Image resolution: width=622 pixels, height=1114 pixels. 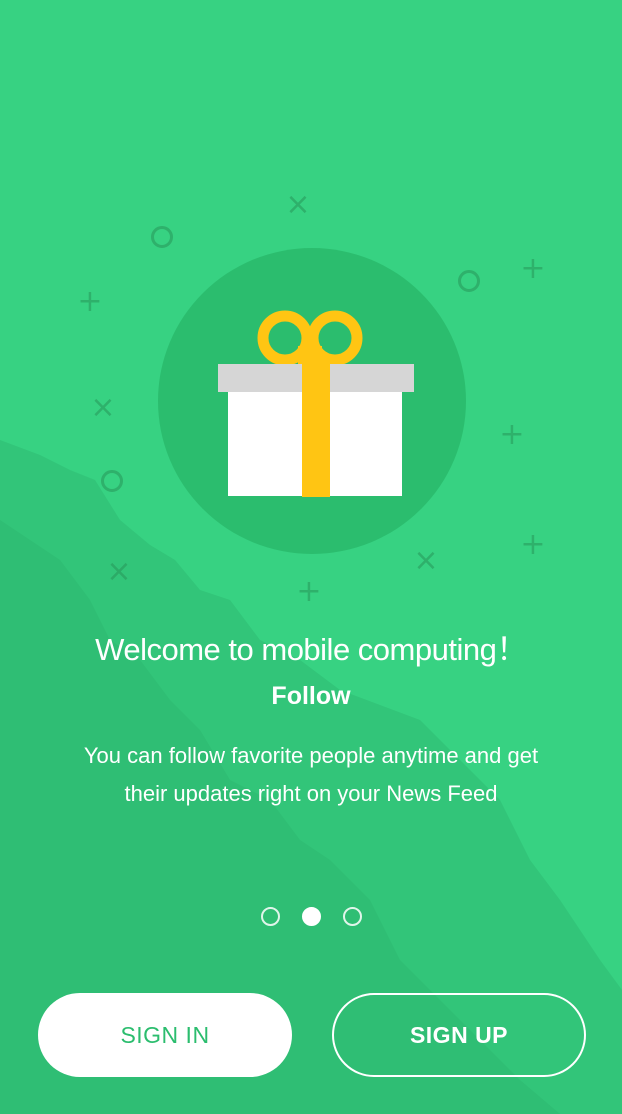 What do you see at coordinates (316, 403) in the screenshot?
I see `gift-icon` at bounding box center [316, 403].